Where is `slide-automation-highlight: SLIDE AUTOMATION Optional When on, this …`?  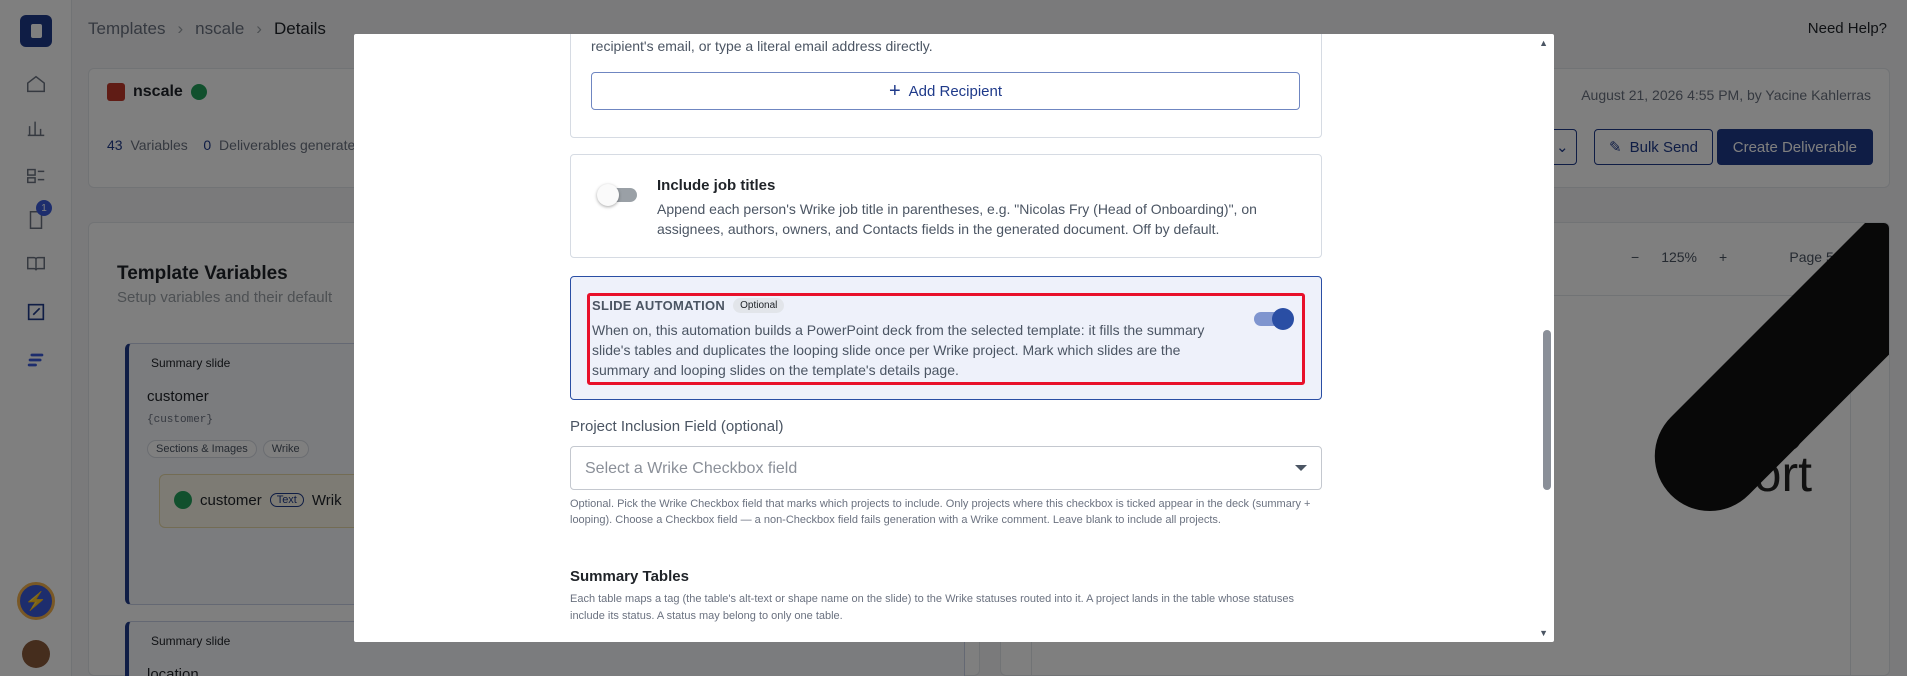 slide-automation-highlight: SLIDE AUTOMATION Optional When on, this … is located at coordinates (946, 339).